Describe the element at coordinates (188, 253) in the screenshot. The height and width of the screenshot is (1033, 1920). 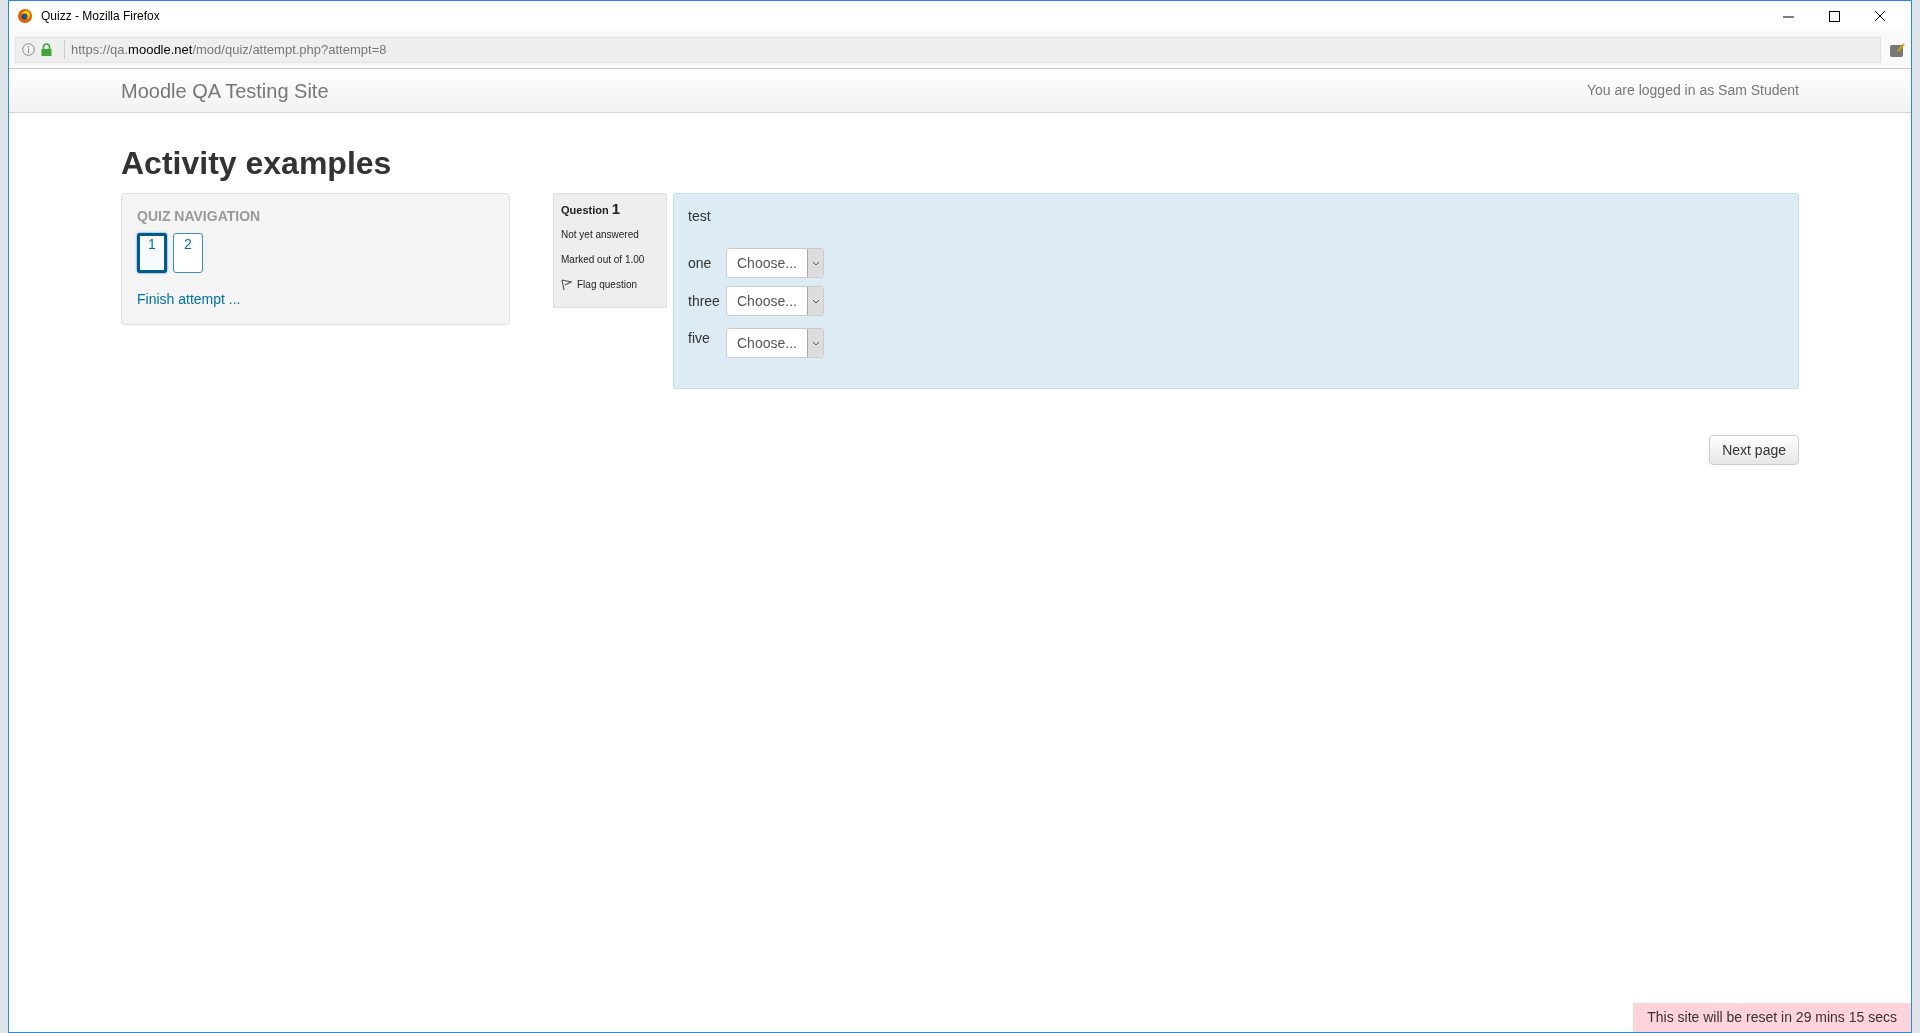
I see `question-nav-button: 2` at that location.